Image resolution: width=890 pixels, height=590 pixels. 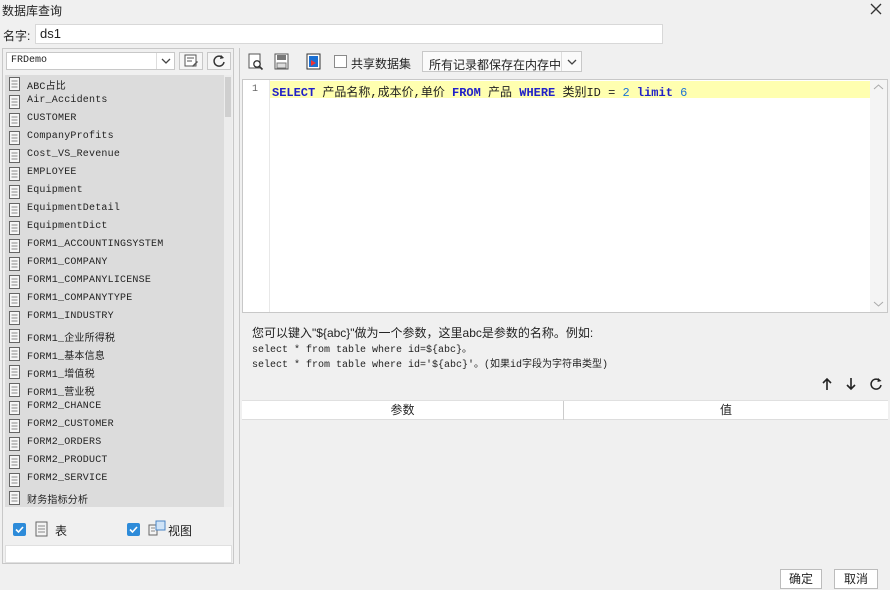 What do you see at coordinates (180, 531) in the screenshot?
I see `view-filter-label: 视图` at bounding box center [180, 531].